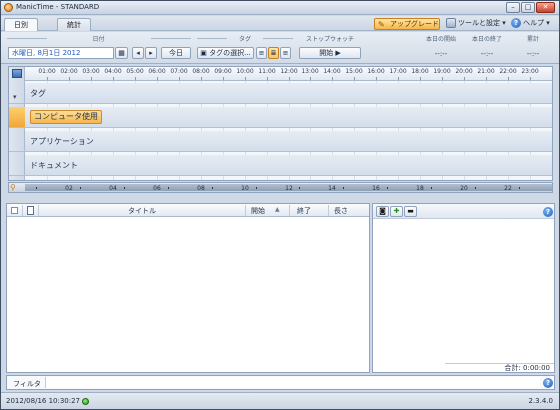  What do you see at coordinates (15, 187) in the screenshot?
I see `zoom-icon: ⚲` at bounding box center [15, 187].